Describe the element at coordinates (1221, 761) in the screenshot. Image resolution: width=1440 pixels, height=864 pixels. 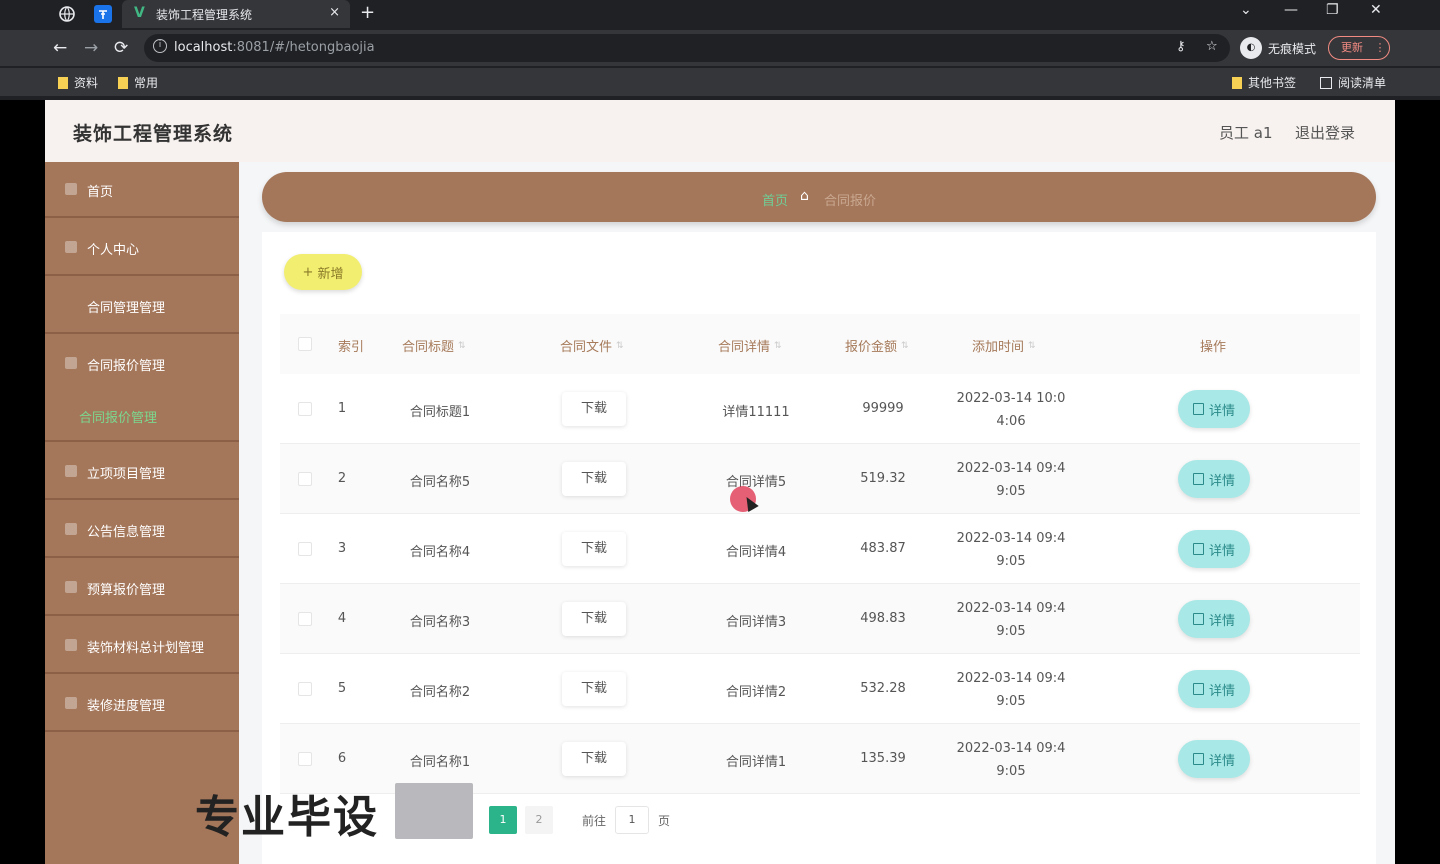
I see `detail-button-label: 详情` at that location.